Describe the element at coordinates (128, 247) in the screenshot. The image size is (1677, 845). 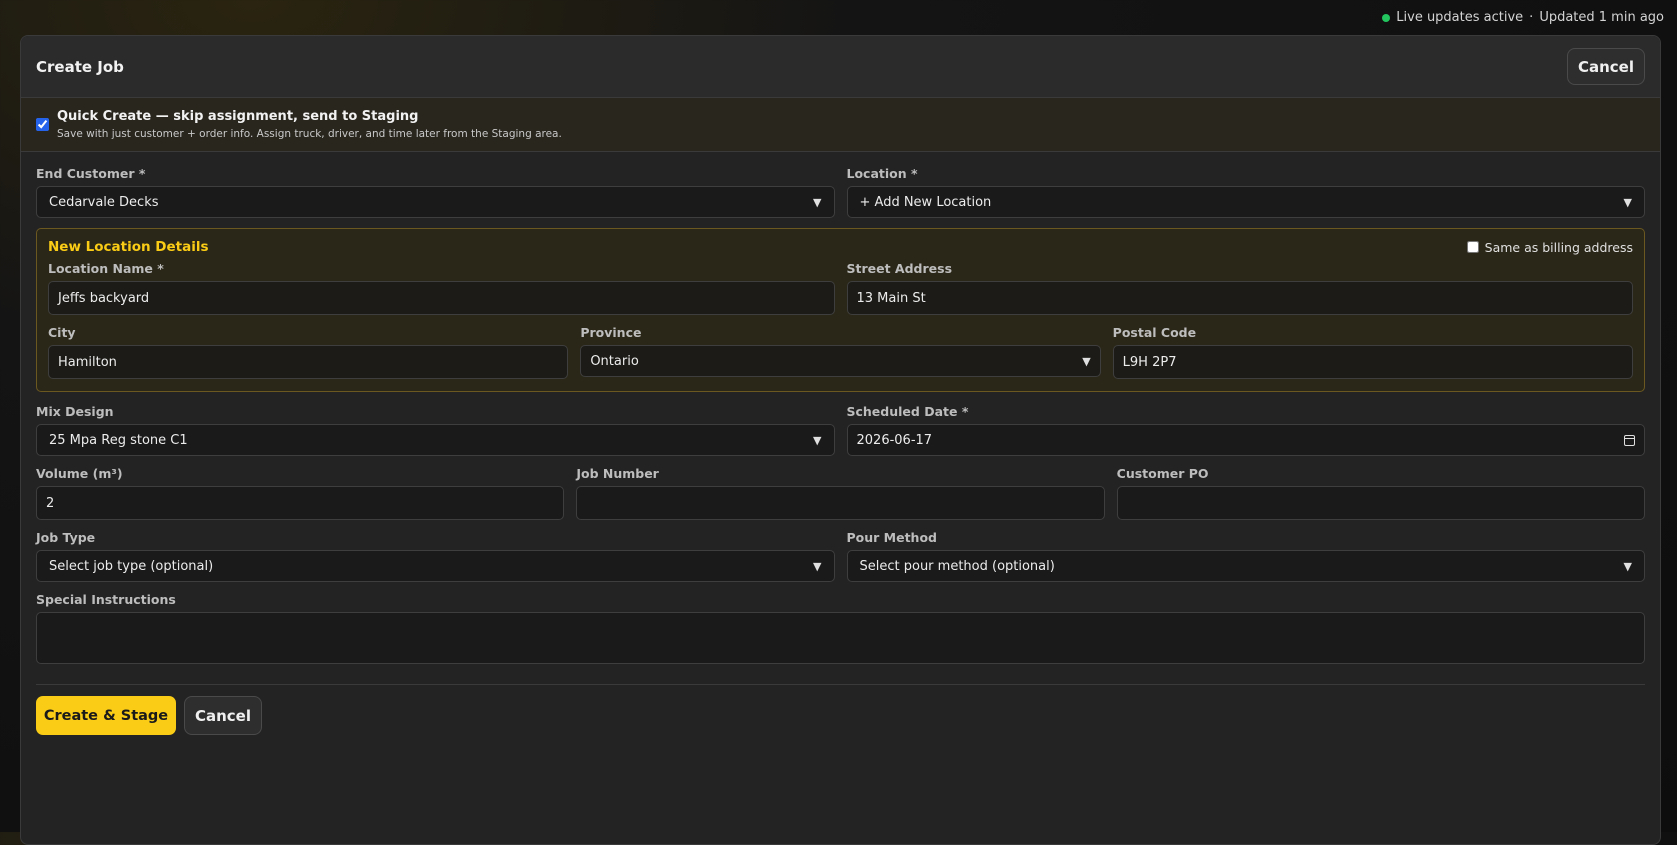
I see `new-location-title: New Location Details` at that location.